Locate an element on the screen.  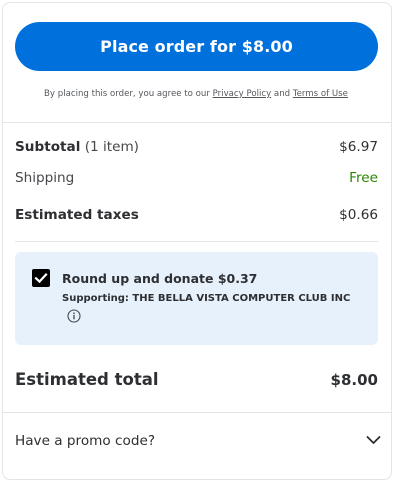
estimated-total-label: Estimated total is located at coordinates (87, 379).